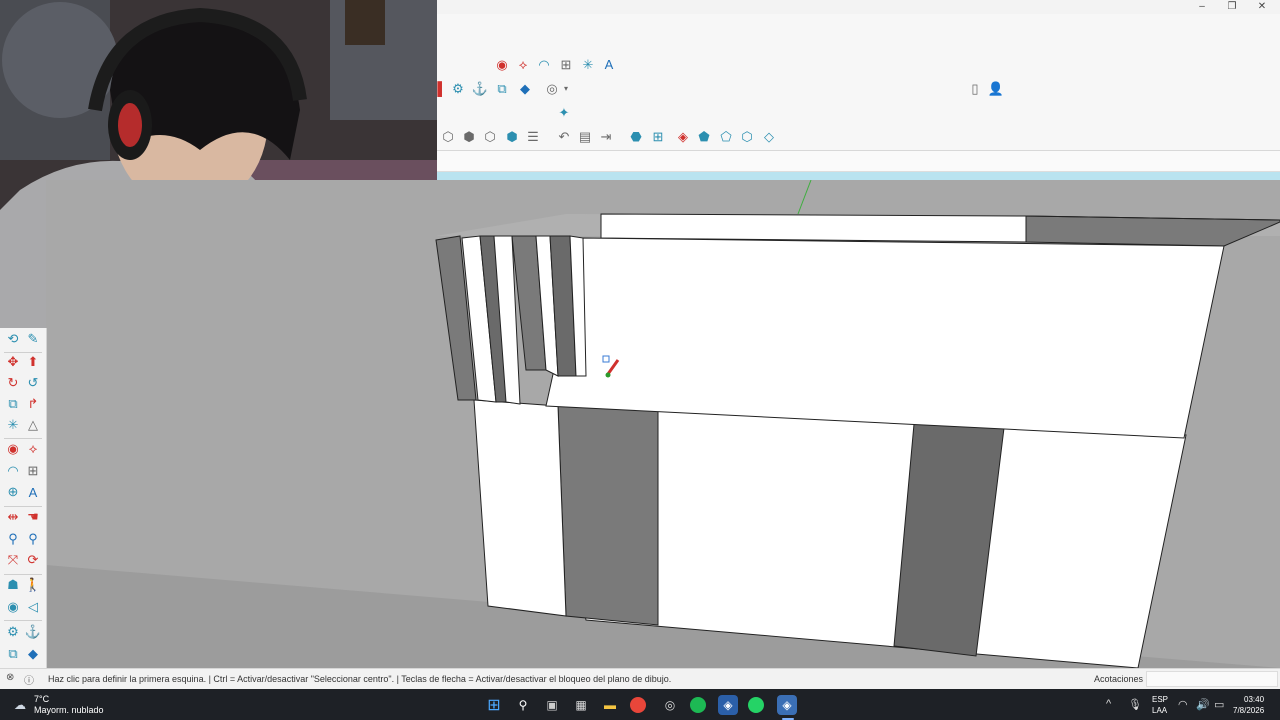 The height and width of the screenshot is (720, 1280). I want to click on walk-icon: ↶, so click(564, 137).